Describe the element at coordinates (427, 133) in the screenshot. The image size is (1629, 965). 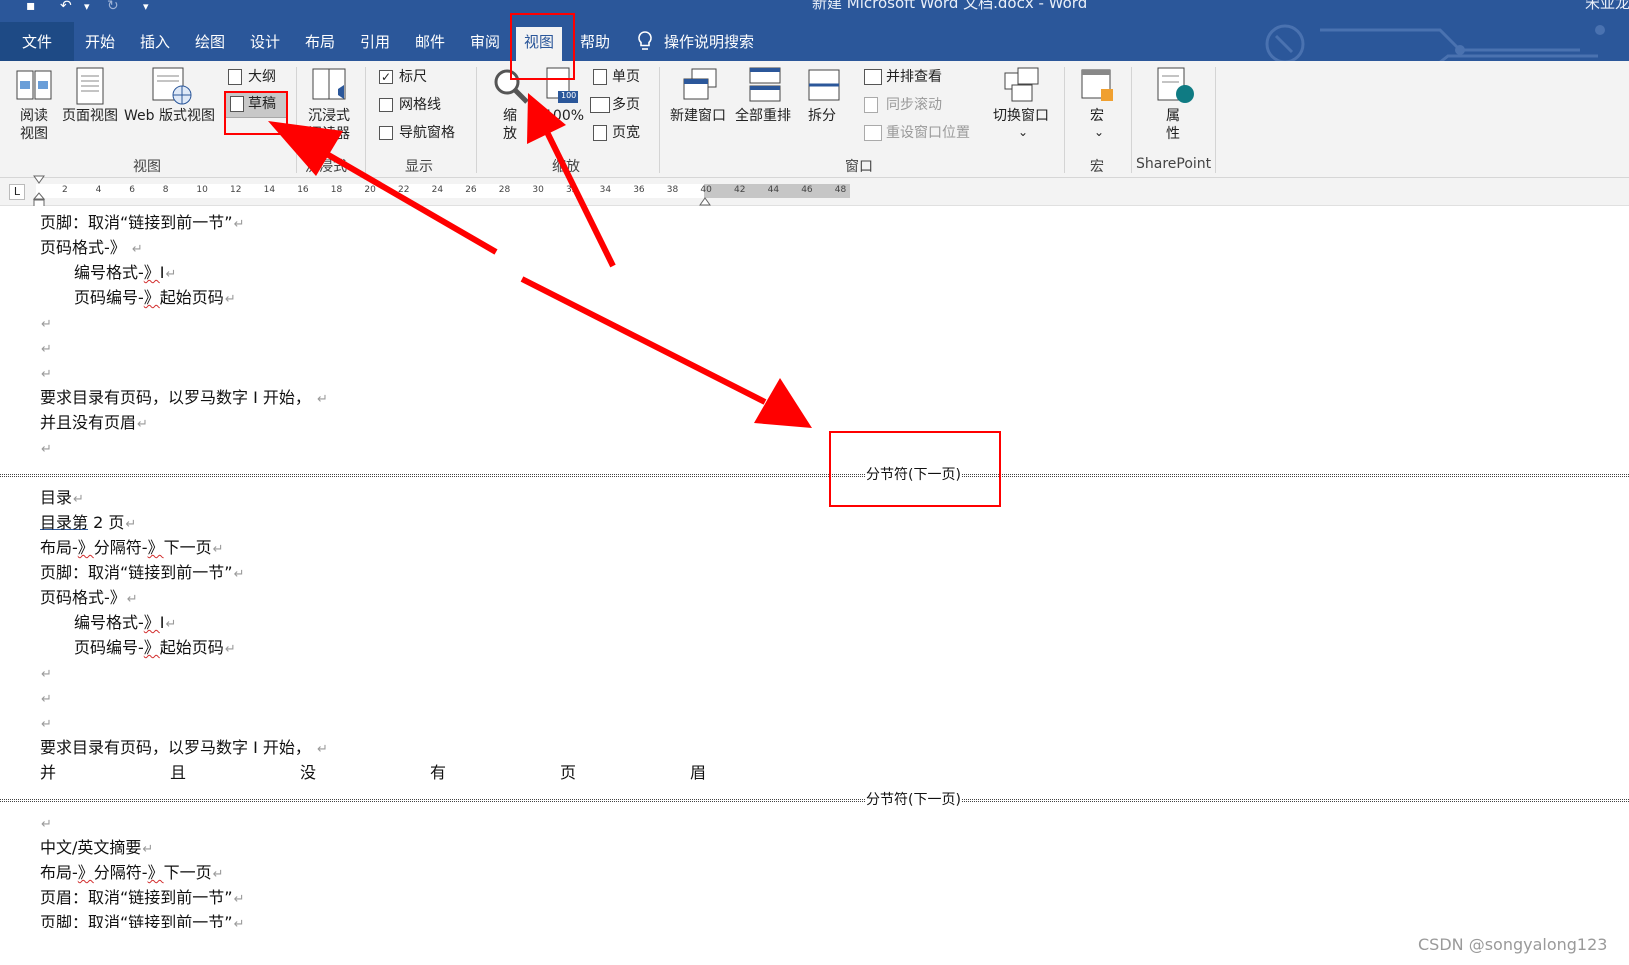
I see `nav-pane-label: 导航窗格` at that location.